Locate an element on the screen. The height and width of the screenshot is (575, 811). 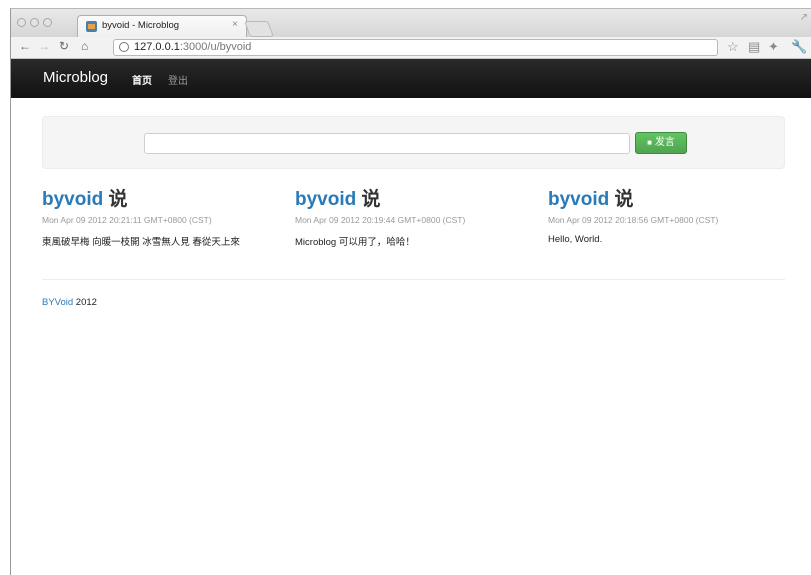
top-navbar: Microblog 首页 登出 is located at coordinates (411, 78).